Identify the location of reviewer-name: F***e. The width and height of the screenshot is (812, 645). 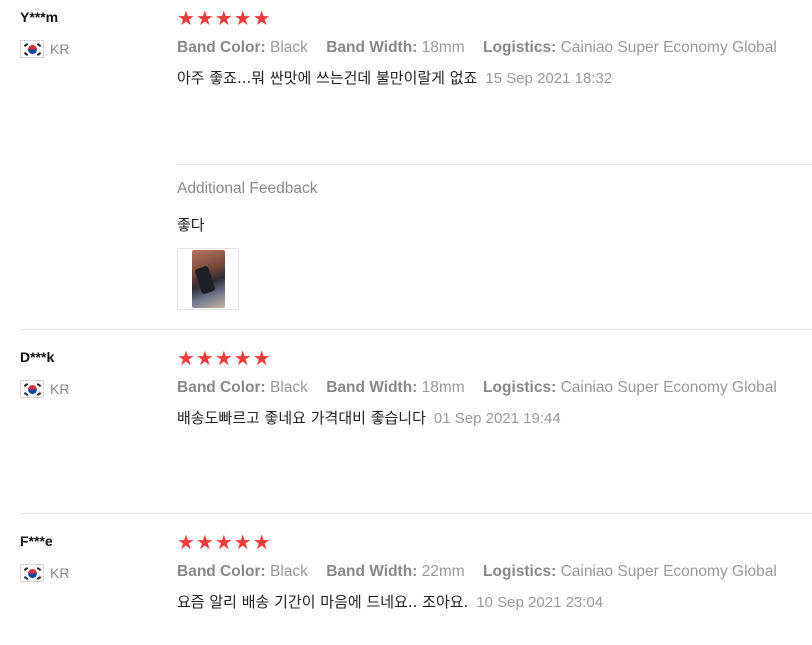
(36, 541).